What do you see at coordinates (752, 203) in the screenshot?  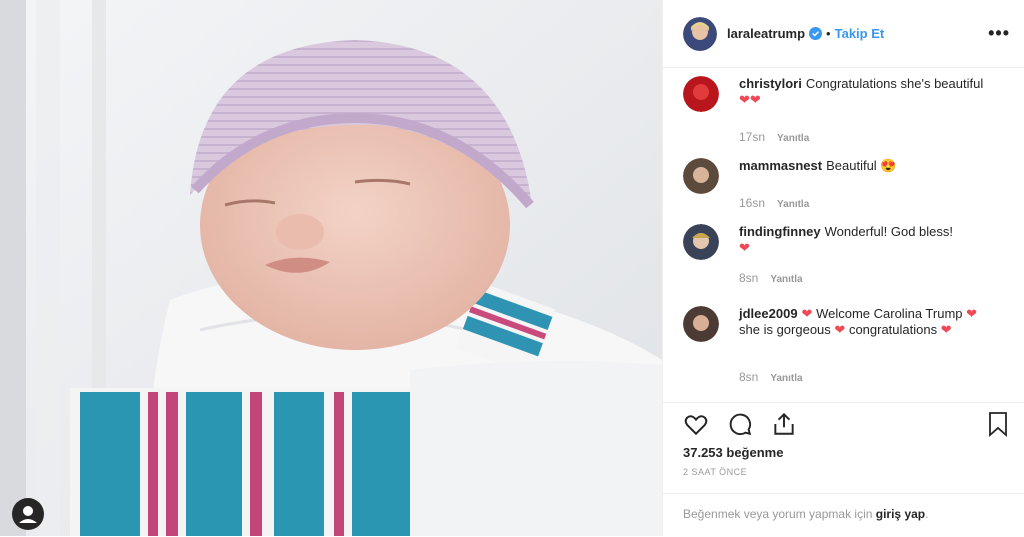 I see `comment-time: 16sn` at bounding box center [752, 203].